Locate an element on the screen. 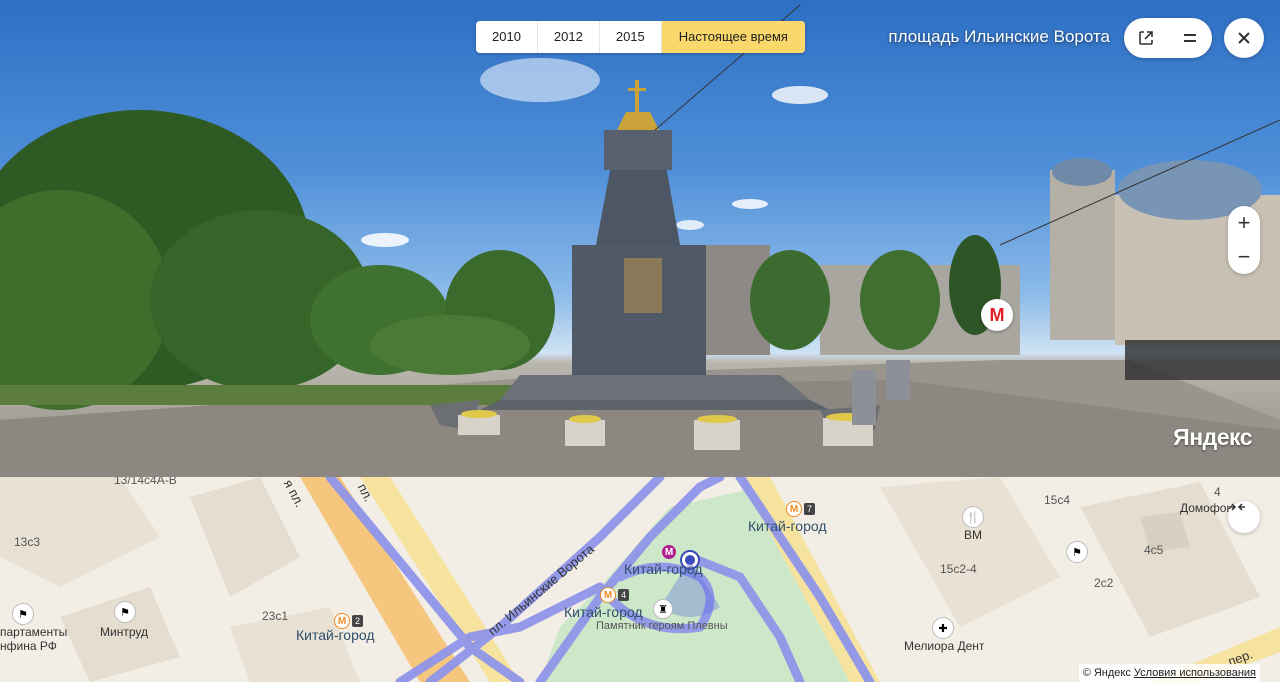  building-label: 23с1 is located at coordinates (275, 616).